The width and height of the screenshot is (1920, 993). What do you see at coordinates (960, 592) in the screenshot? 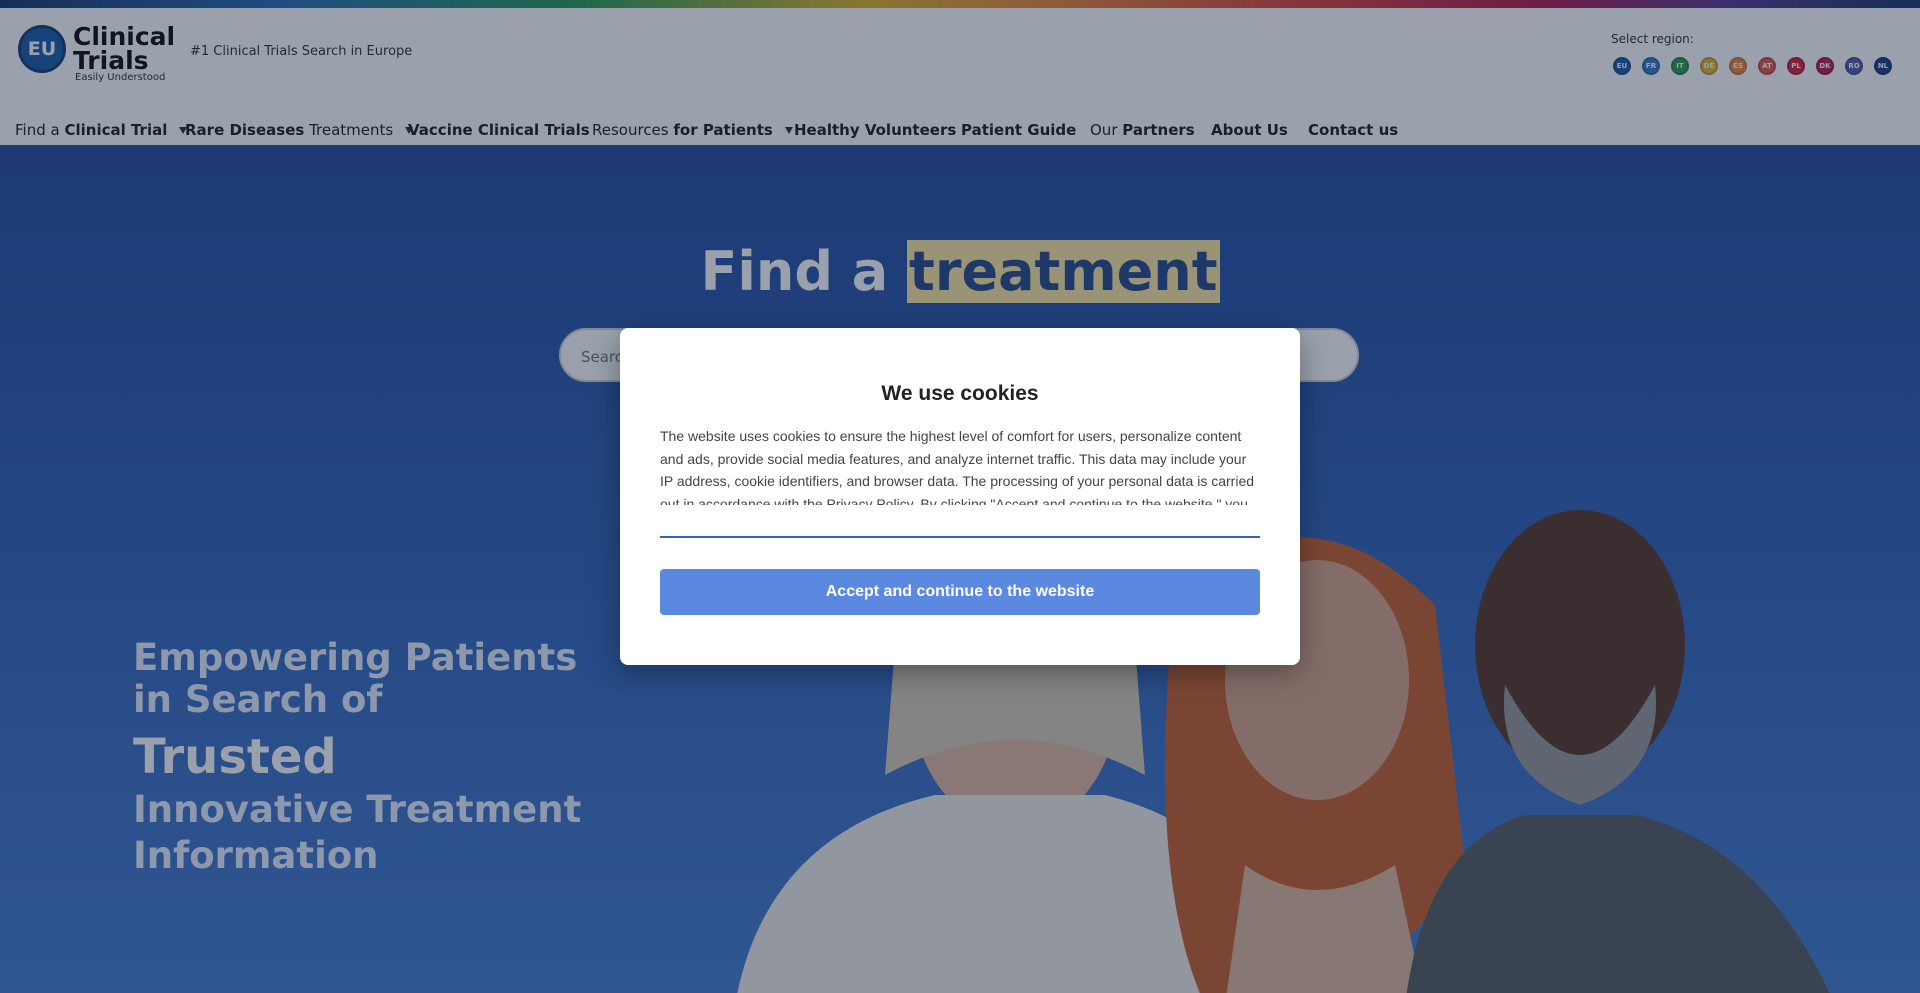
I see `accept-cookies-button: Accept and continue to the website` at bounding box center [960, 592].